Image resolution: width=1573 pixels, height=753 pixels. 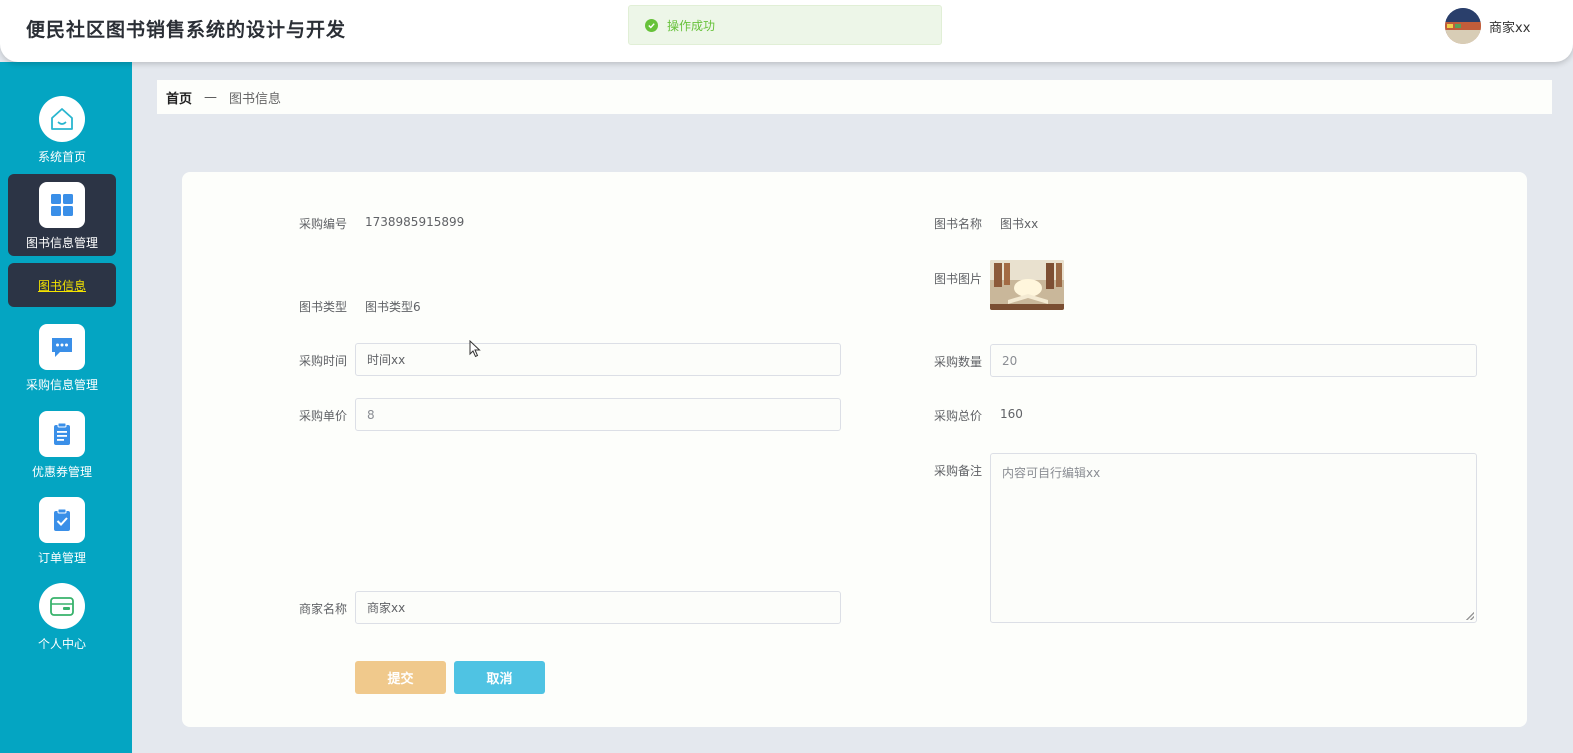 I want to click on sidebar-item-personal-center: 个人中心, so click(x=62, y=617).